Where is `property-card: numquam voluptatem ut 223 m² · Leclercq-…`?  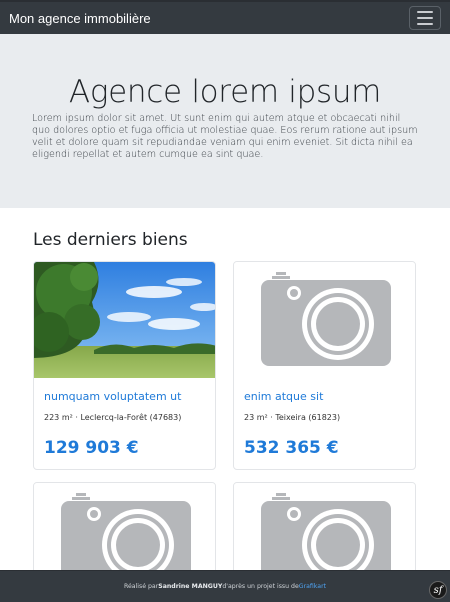 property-card: numquam voluptatem ut 223 m² · Leclercq-… is located at coordinates (124, 365).